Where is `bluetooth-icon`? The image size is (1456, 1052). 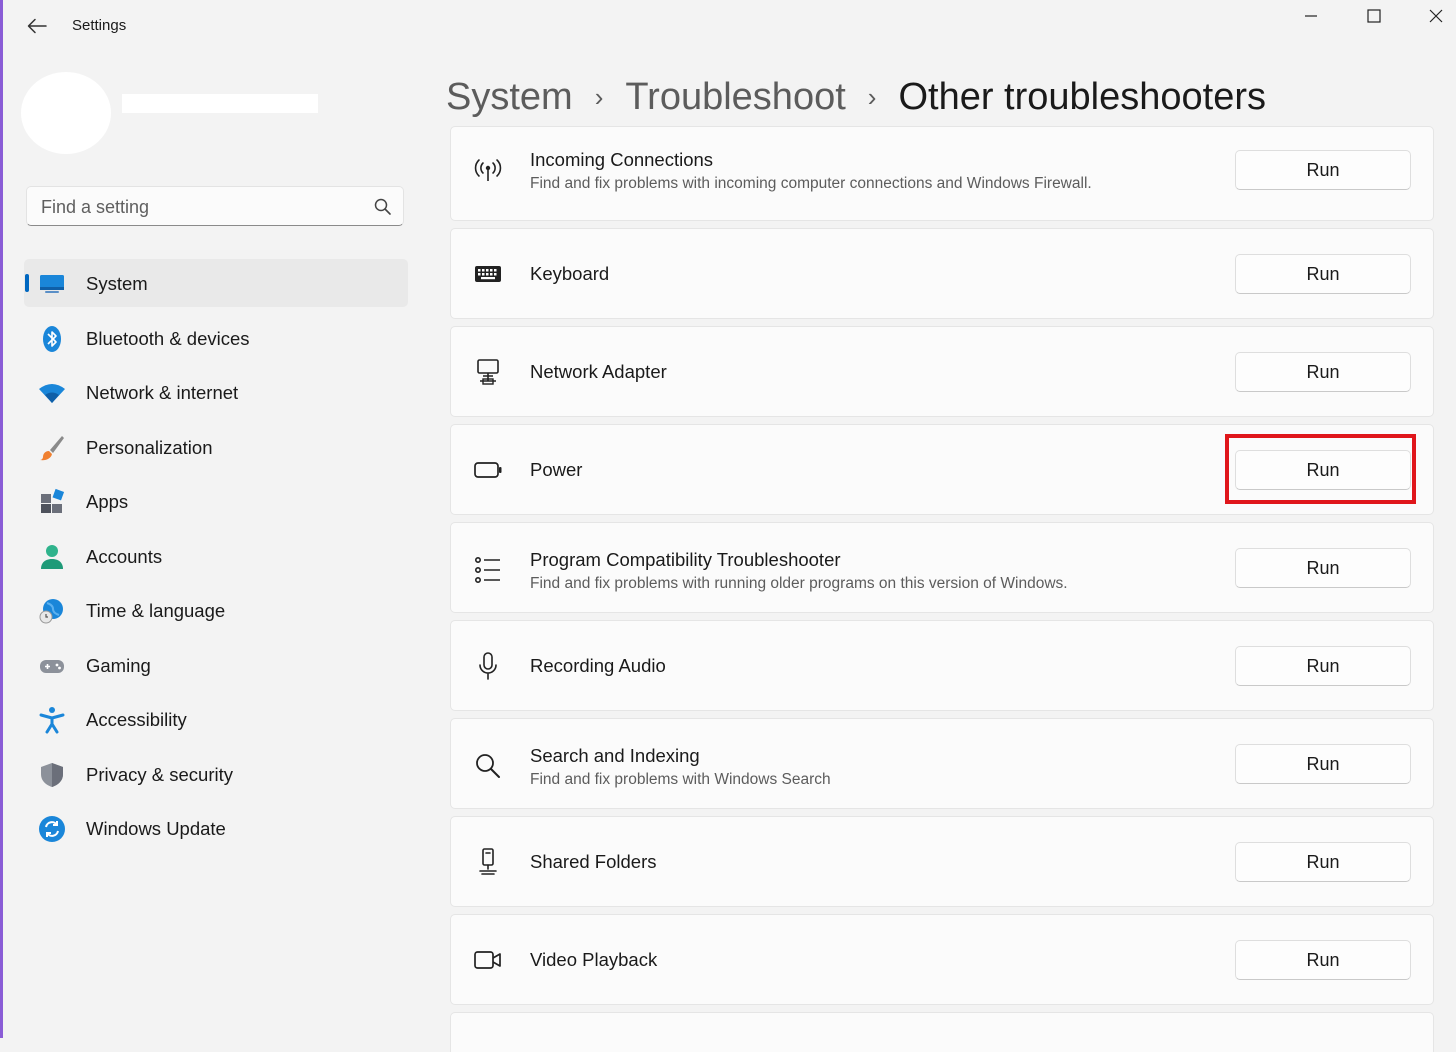 bluetooth-icon is located at coordinates (52, 338).